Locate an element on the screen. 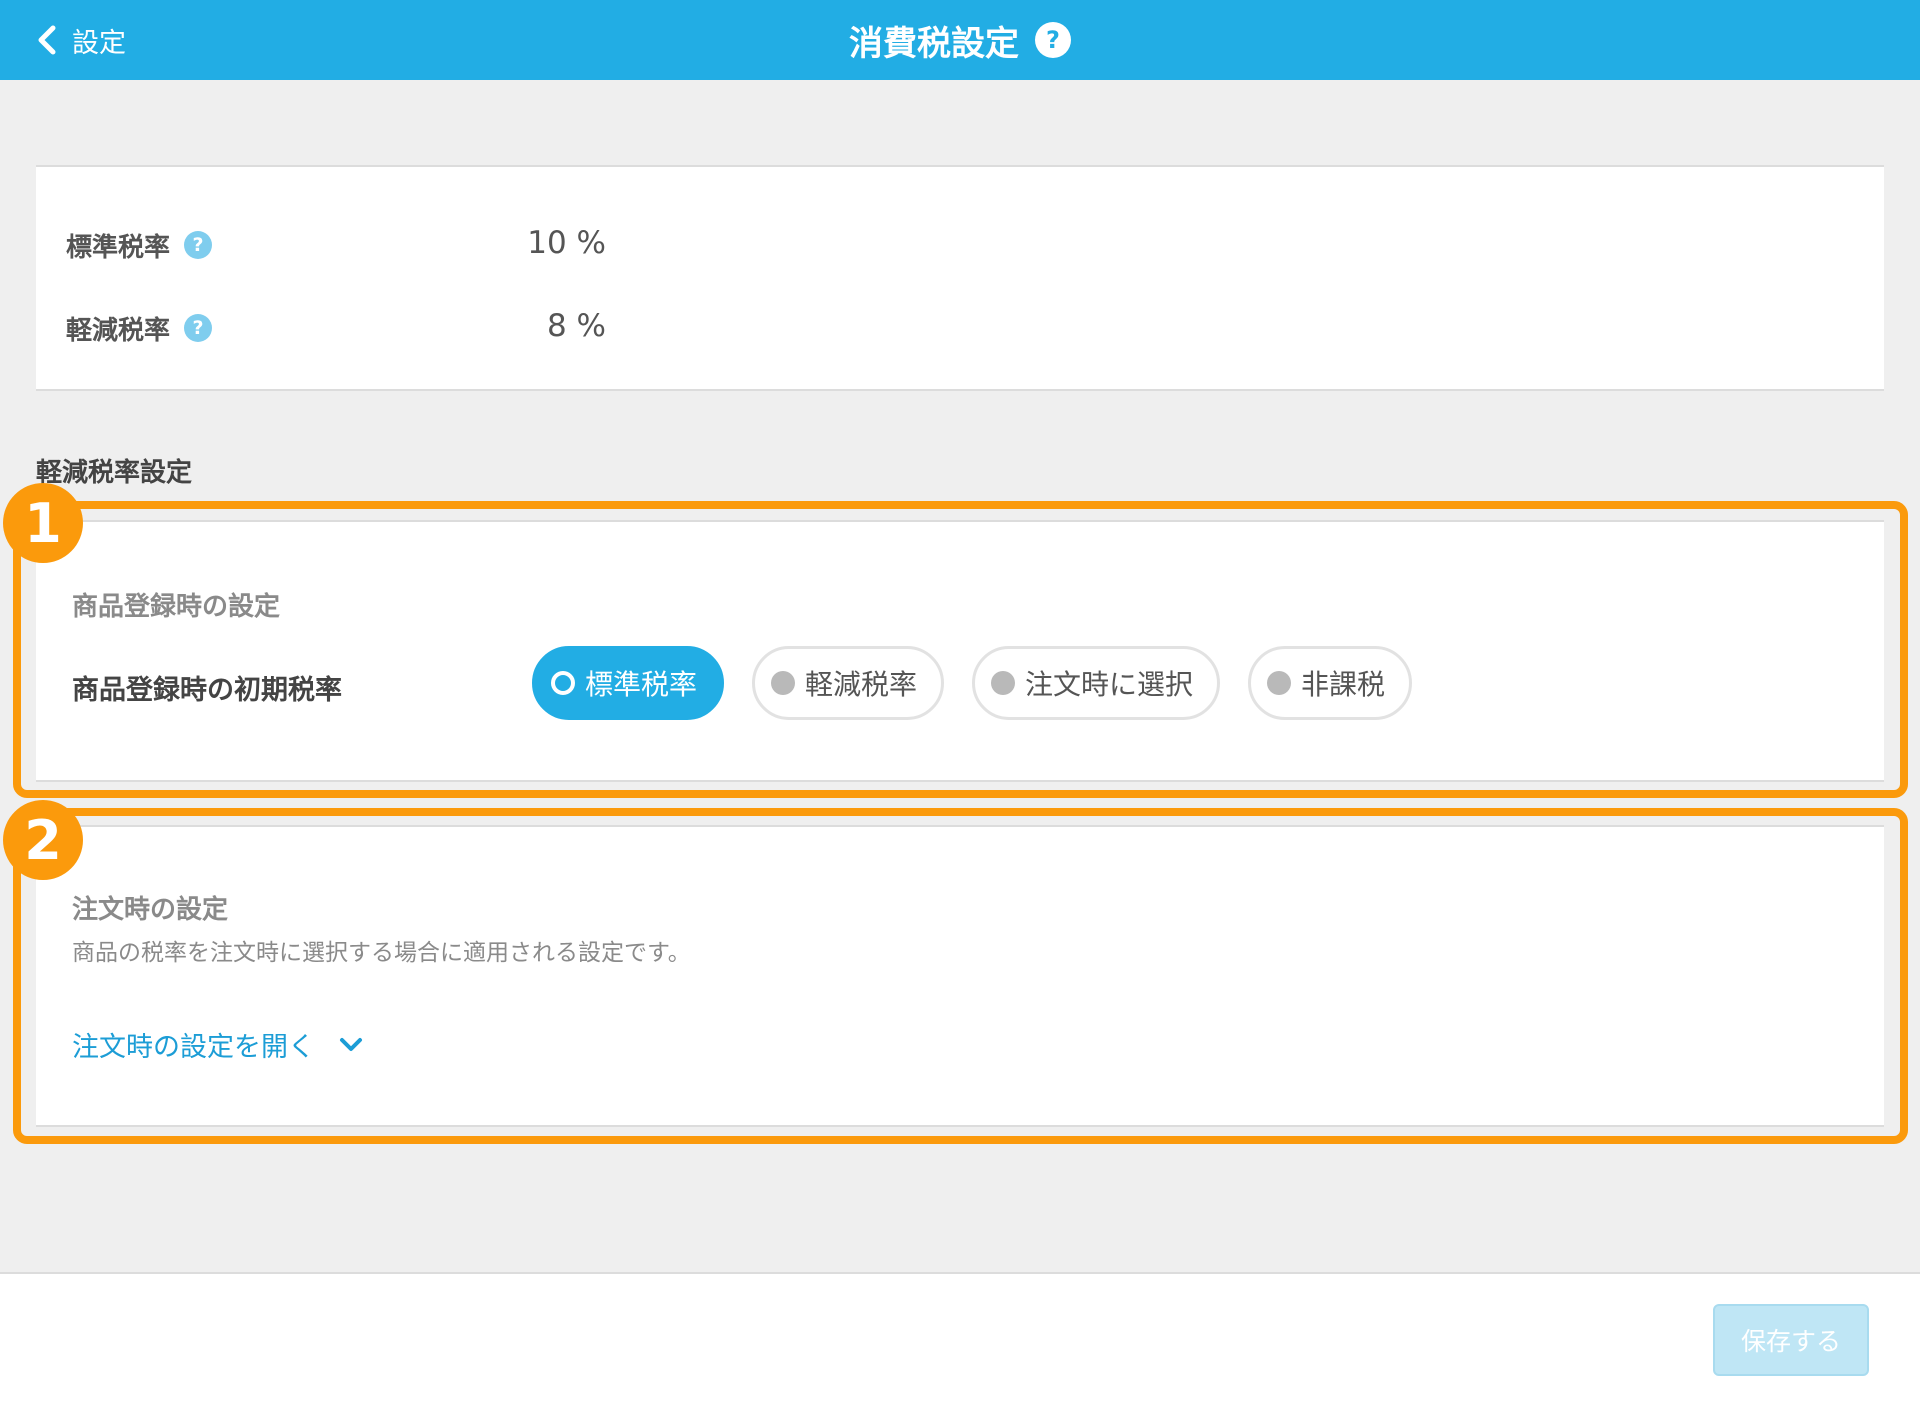 This screenshot has width=1920, height=1404. reduced-rate-label: 軽減税率 is located at coordinates (118, 330).